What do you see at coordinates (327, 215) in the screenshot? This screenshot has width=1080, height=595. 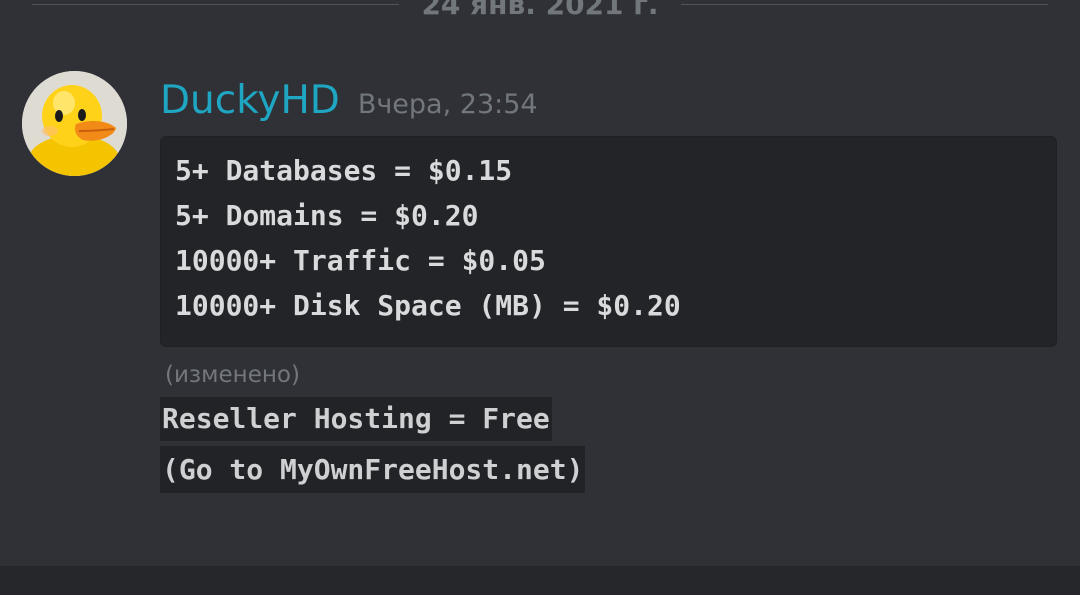 I see `code-line: 5+ Domains = $0.20` at bounding box center [327, 215].